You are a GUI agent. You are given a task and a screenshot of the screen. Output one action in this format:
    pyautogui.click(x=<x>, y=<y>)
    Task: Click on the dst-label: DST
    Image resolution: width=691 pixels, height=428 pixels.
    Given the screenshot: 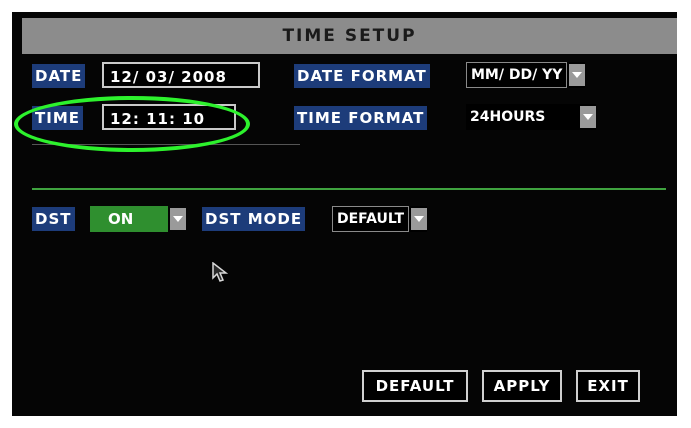 What is the action you would take?
    pyautogui.click(x=53, y=219)
    